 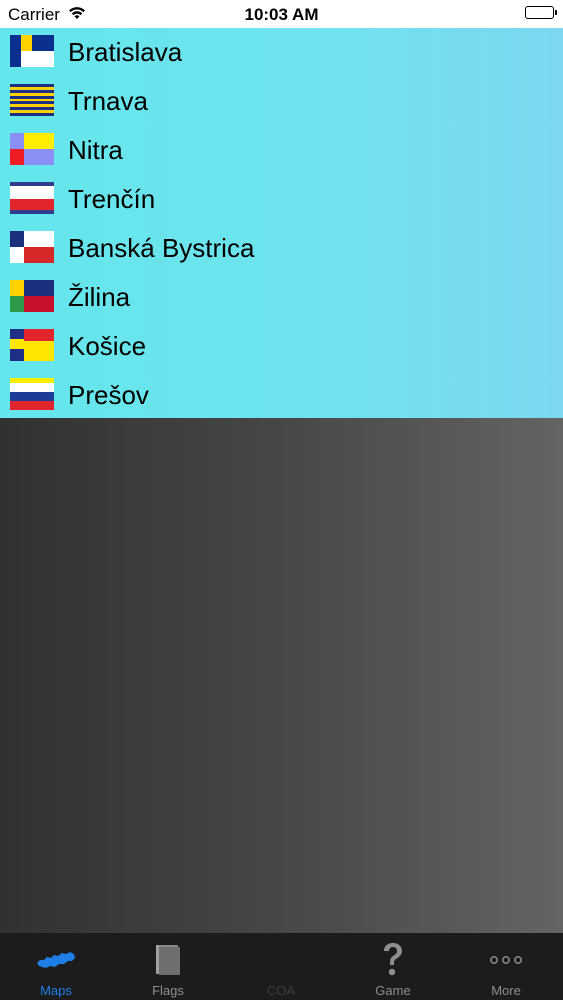 What do you see at coordinates (107, 346) in the screenshot?
I see `region-name: Košice` at bounding box center [107, 346].